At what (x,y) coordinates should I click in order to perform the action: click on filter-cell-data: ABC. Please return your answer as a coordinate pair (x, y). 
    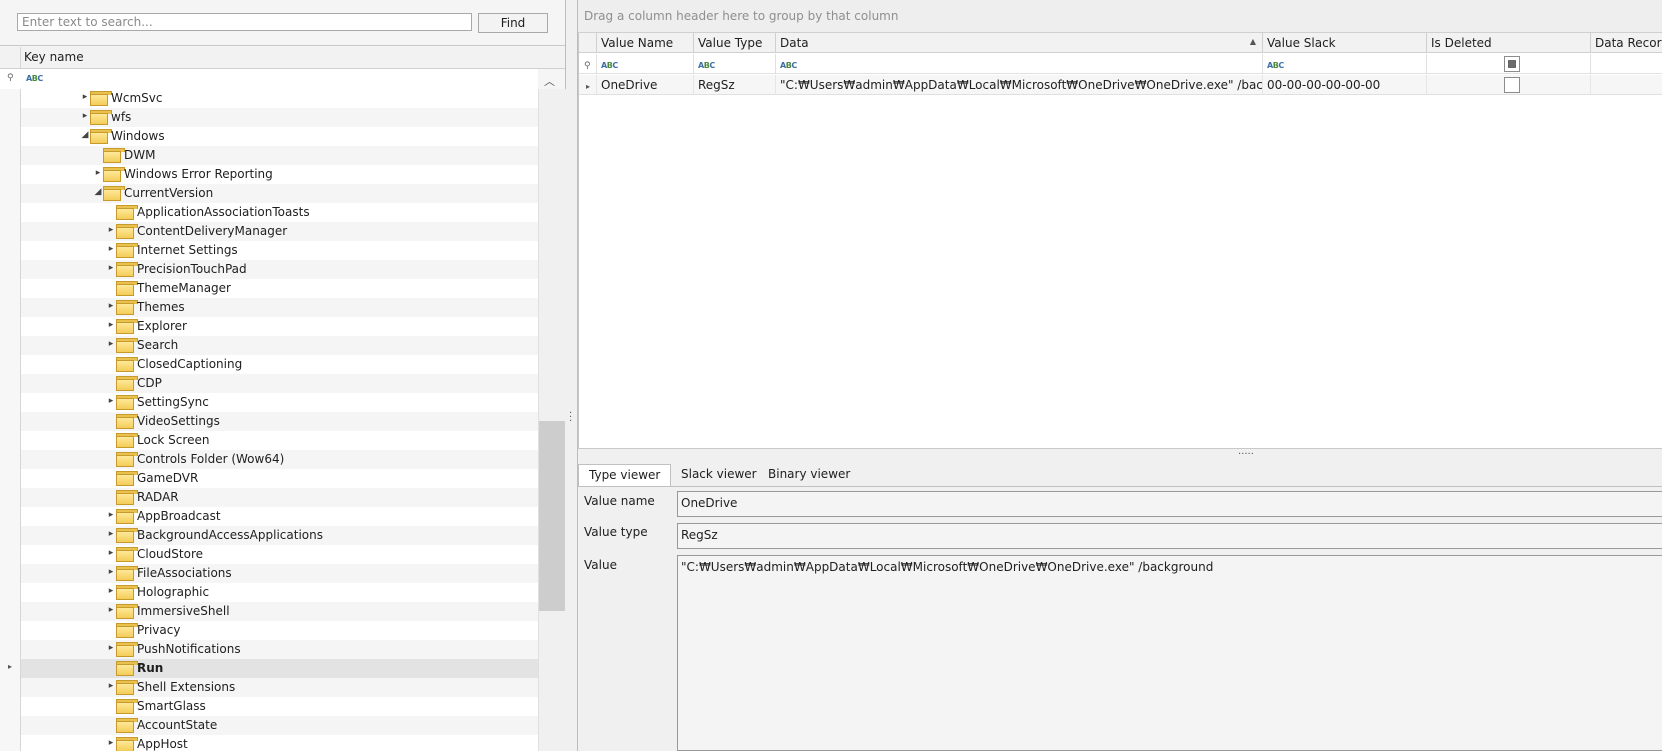
    Looking at the image, I should click on (1019, 64).